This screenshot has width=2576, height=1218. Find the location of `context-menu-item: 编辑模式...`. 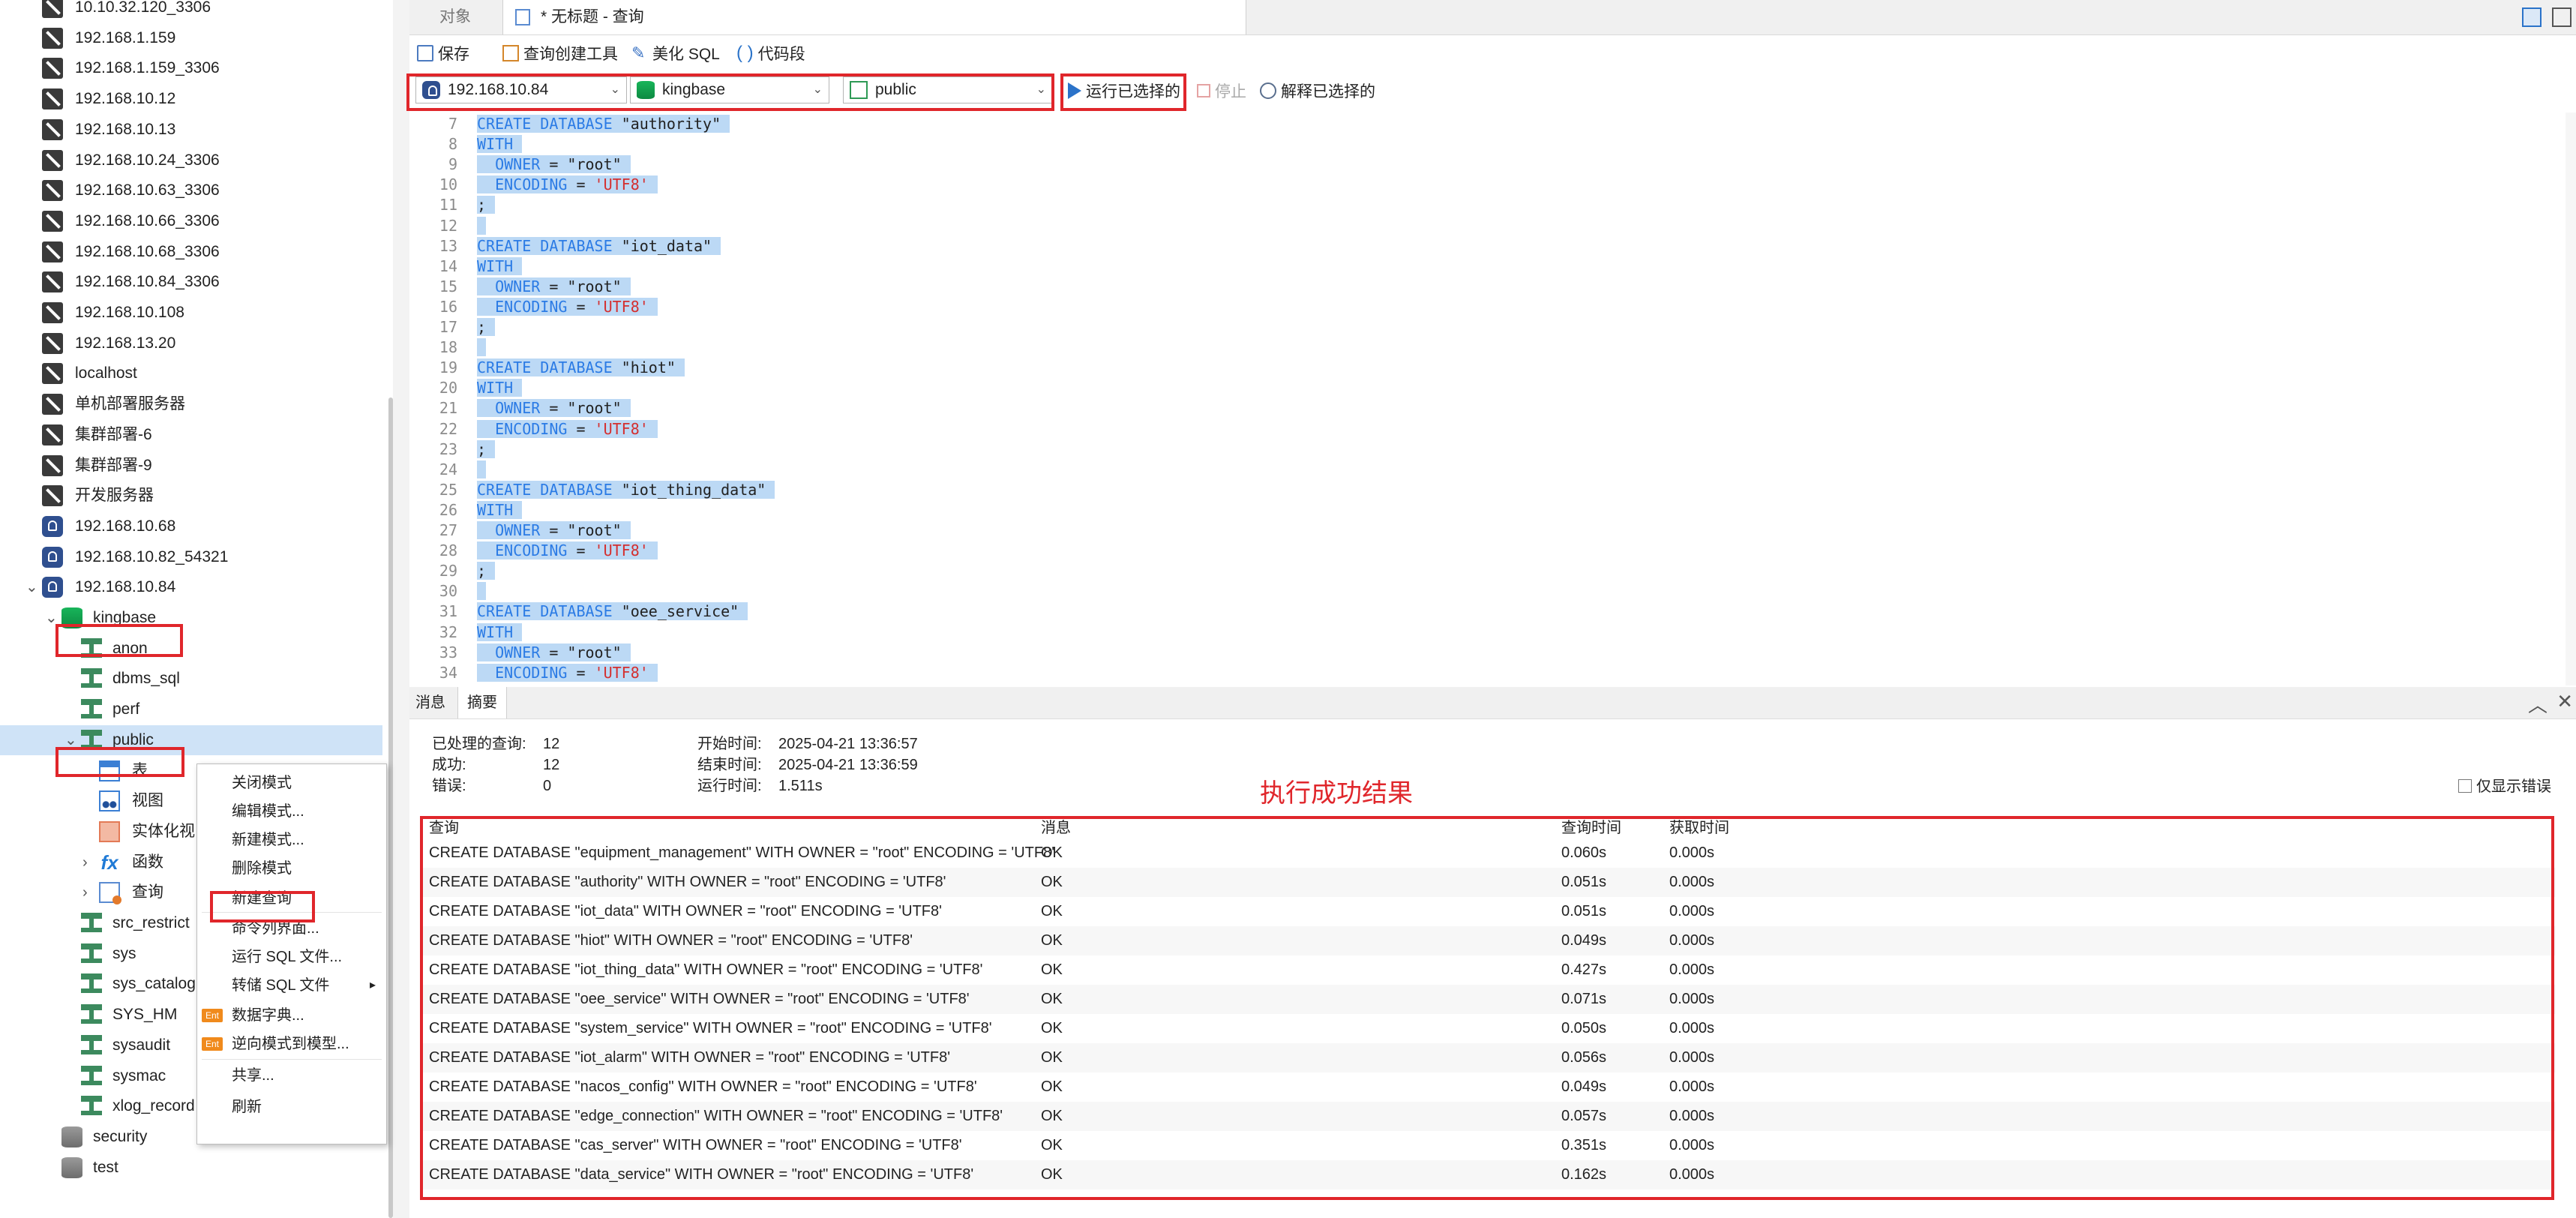

context-menu-item: 编辑模式... is located at coordinates (292, 811).